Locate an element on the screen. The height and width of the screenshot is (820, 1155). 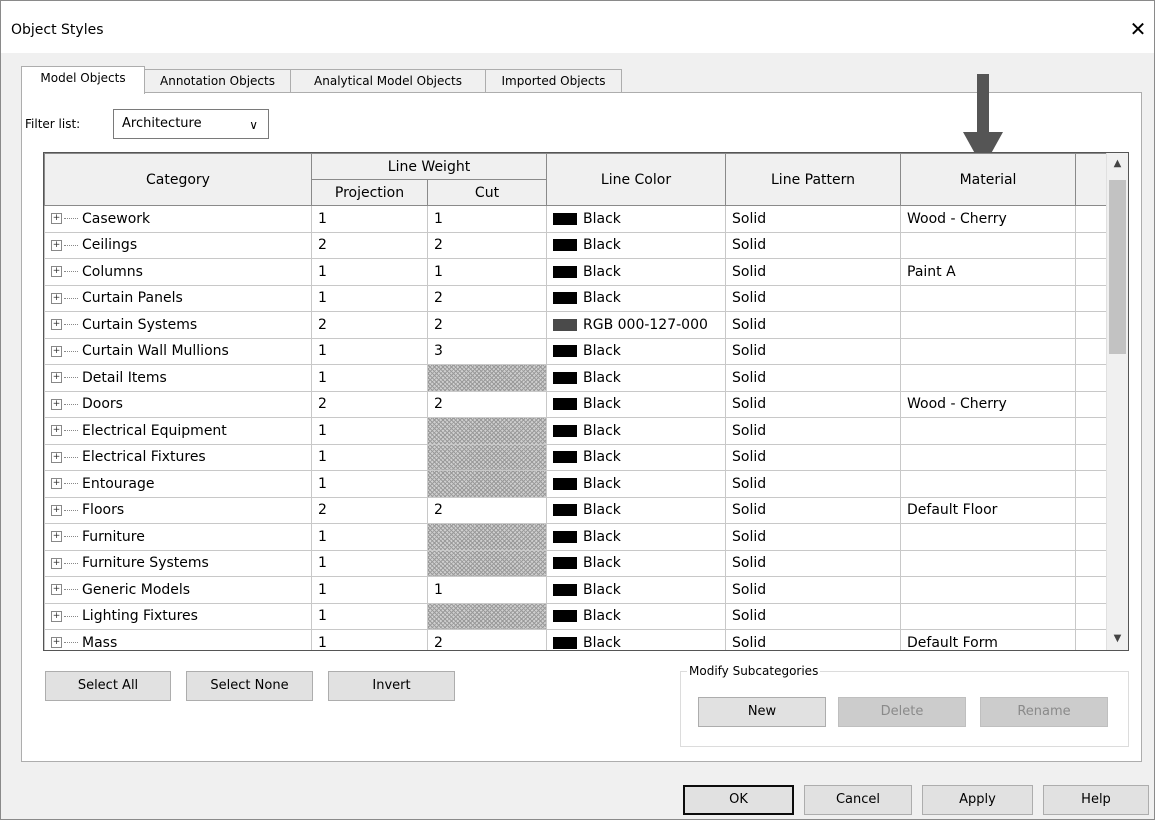
category-cell: + Generic Models is located at coordinates (178, 590).